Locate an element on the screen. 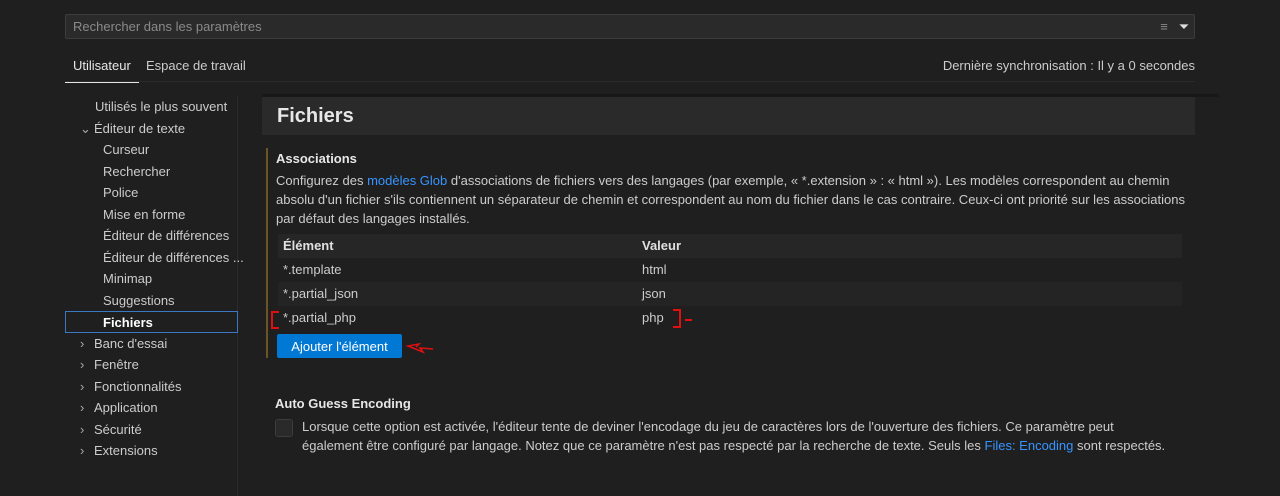 This screenshot has width=1280, height=496. cell-key: *.partial_json is located at coordinates (321, 293).